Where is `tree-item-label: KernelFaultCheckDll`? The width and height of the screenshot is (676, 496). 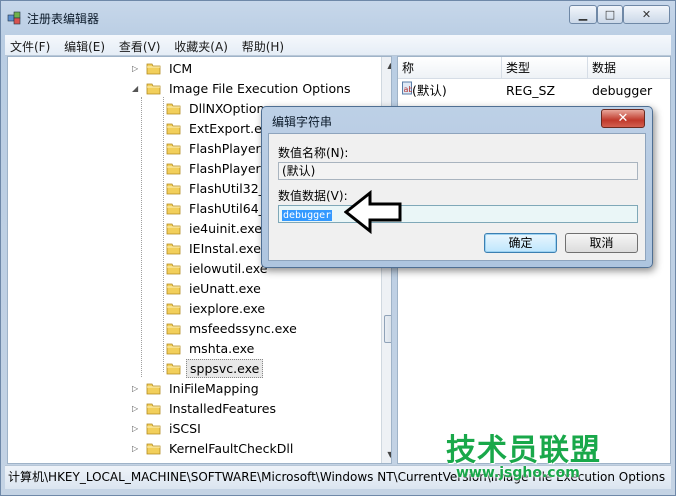
tree-item-label: KernelFaultCheckDll is located at coordinates (231, 448).